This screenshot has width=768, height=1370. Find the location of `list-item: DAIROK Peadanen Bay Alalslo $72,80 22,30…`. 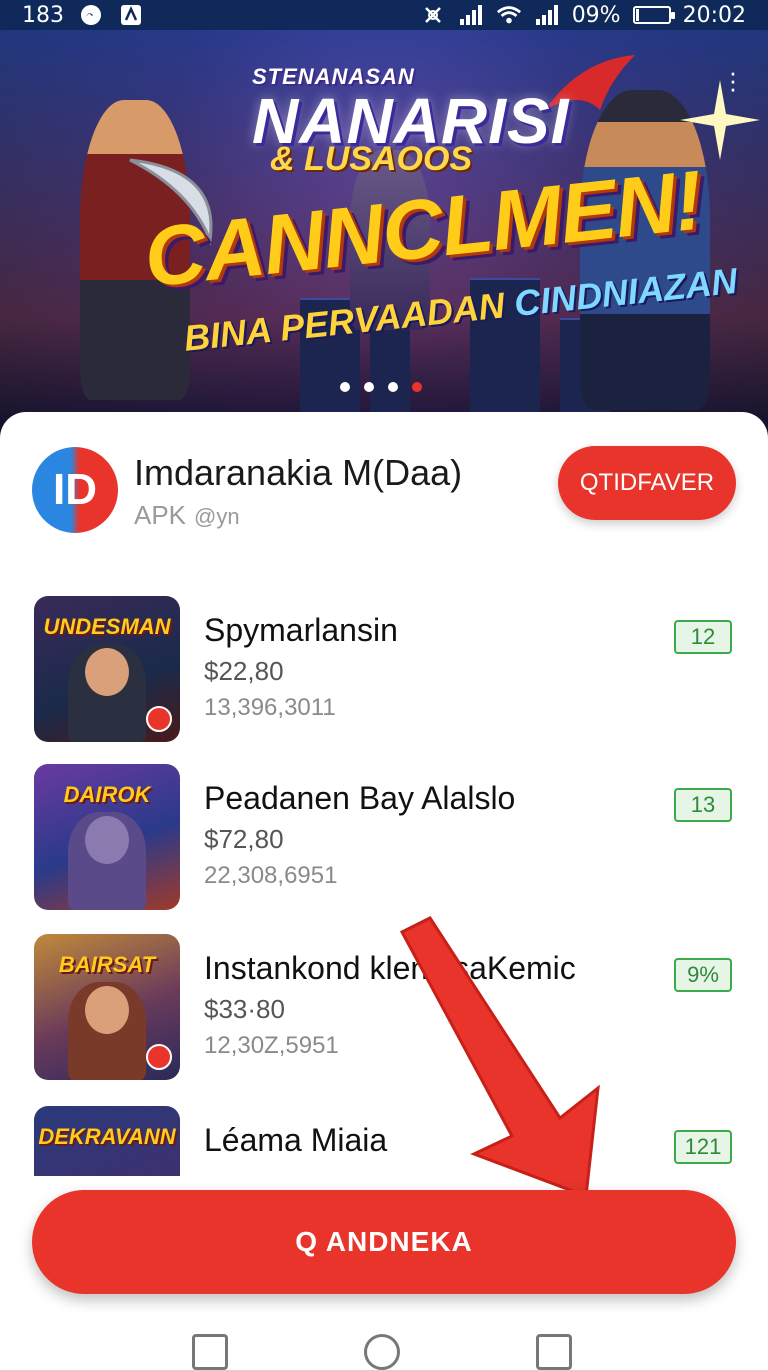

list-item: DAIROK Peadanen Bay Alalslo $72,80 22,30… is located at coordinates (384, 839).